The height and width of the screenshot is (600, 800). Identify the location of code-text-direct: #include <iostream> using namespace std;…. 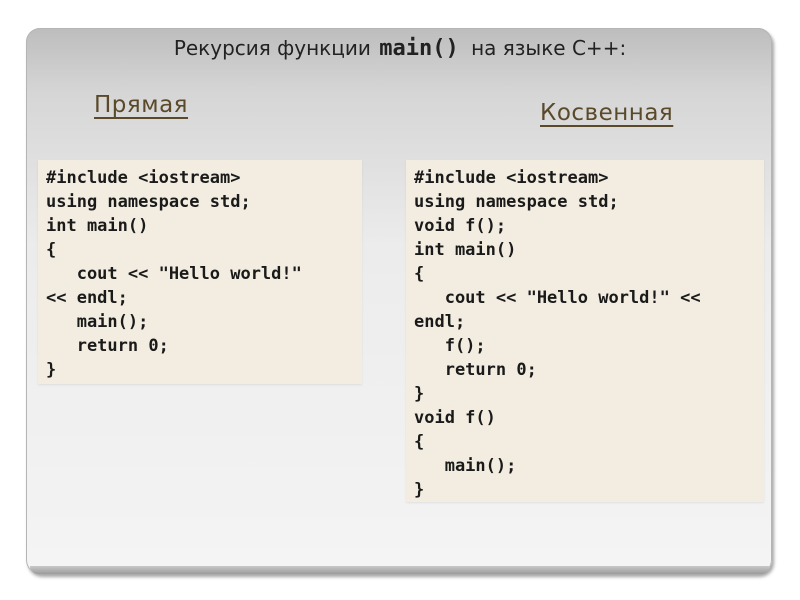
(174, 274).